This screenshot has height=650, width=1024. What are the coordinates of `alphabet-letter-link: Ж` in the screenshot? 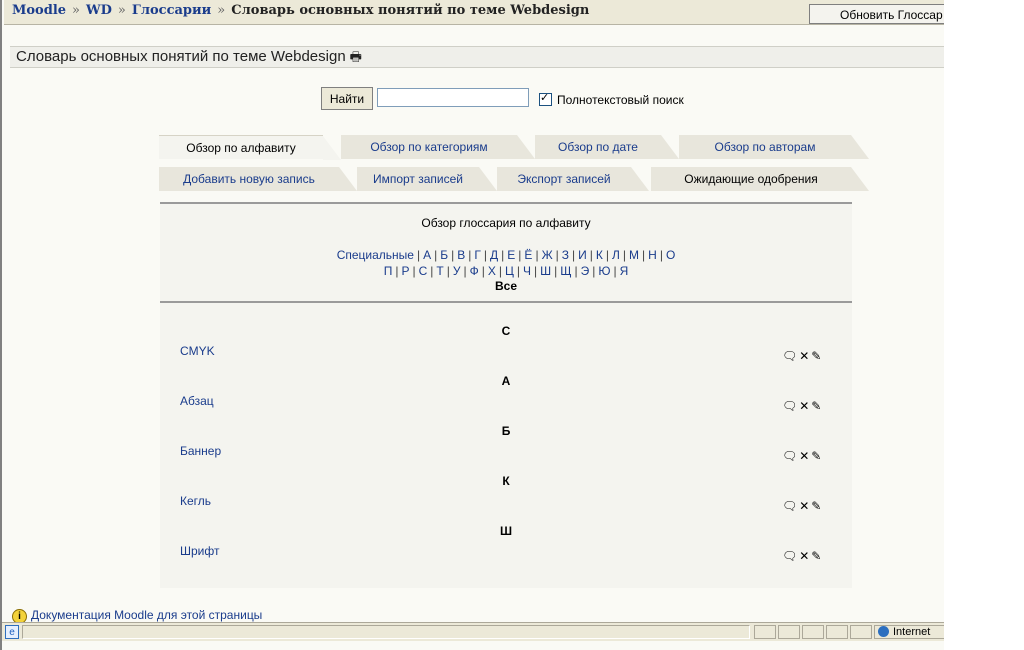 It's located at (547, 255).